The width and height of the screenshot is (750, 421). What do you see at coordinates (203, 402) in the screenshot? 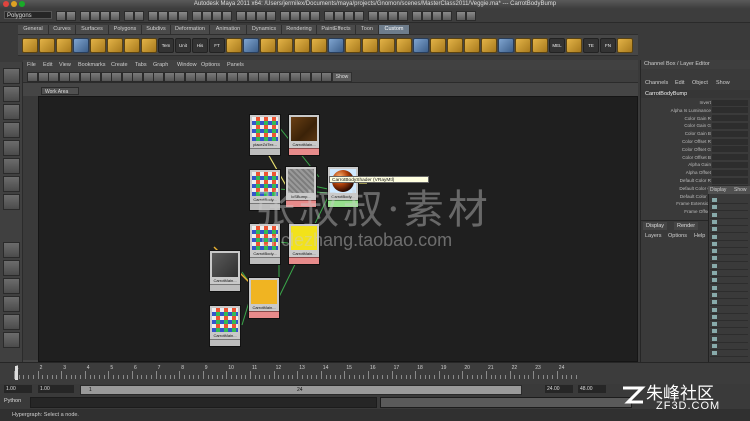
I see `command-input` at bounding box center [203, 402].